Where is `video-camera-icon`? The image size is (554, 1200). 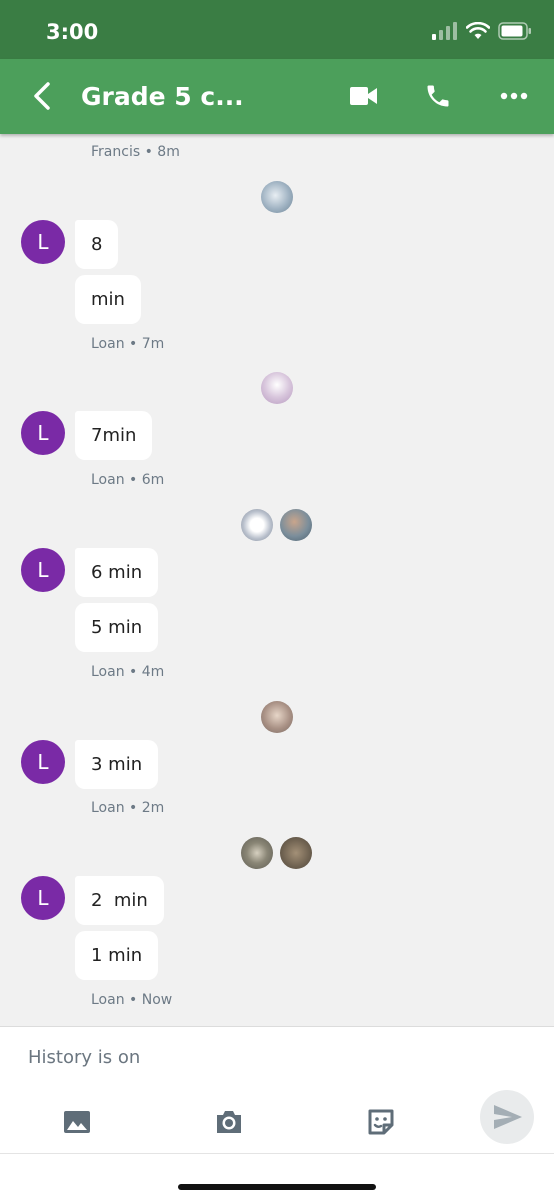 video-camera-icon is located at coordinates (364, 96).